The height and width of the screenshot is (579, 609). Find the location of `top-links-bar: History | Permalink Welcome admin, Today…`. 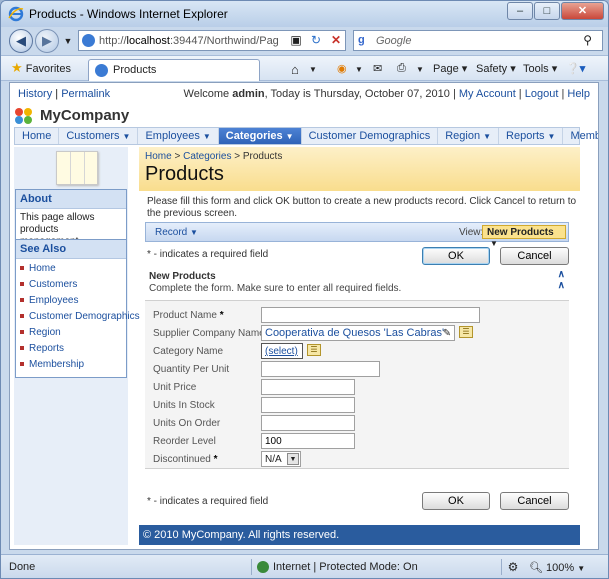

top-links-bar: History | Permalink Welcome admin, Today… is located at coordinates (304, 94).